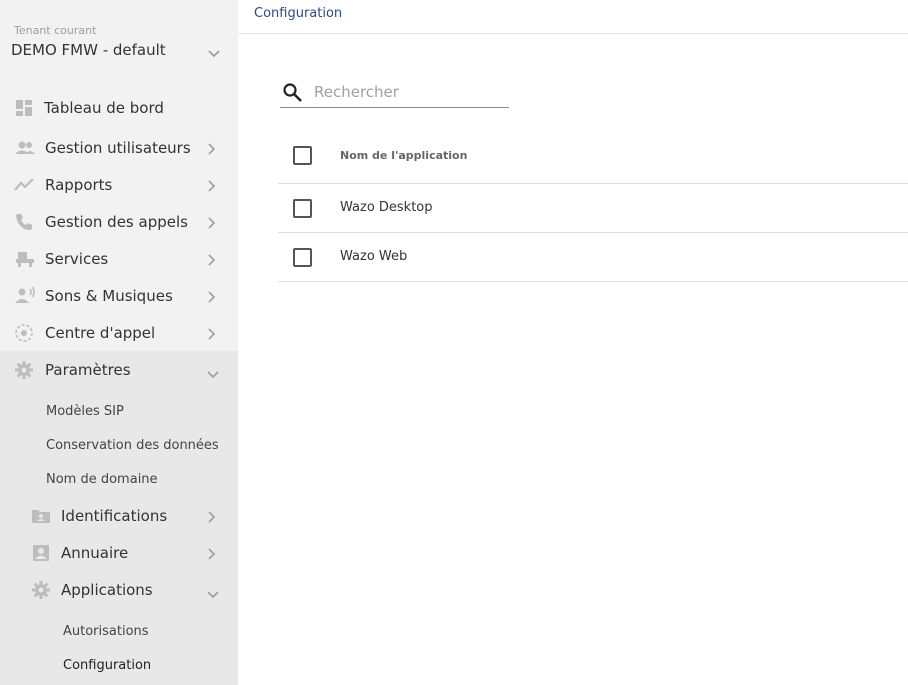  Describe the element at coordinates (79, 184) in the screenshot. I see `sidebar-item-label: Rapports` at that location.